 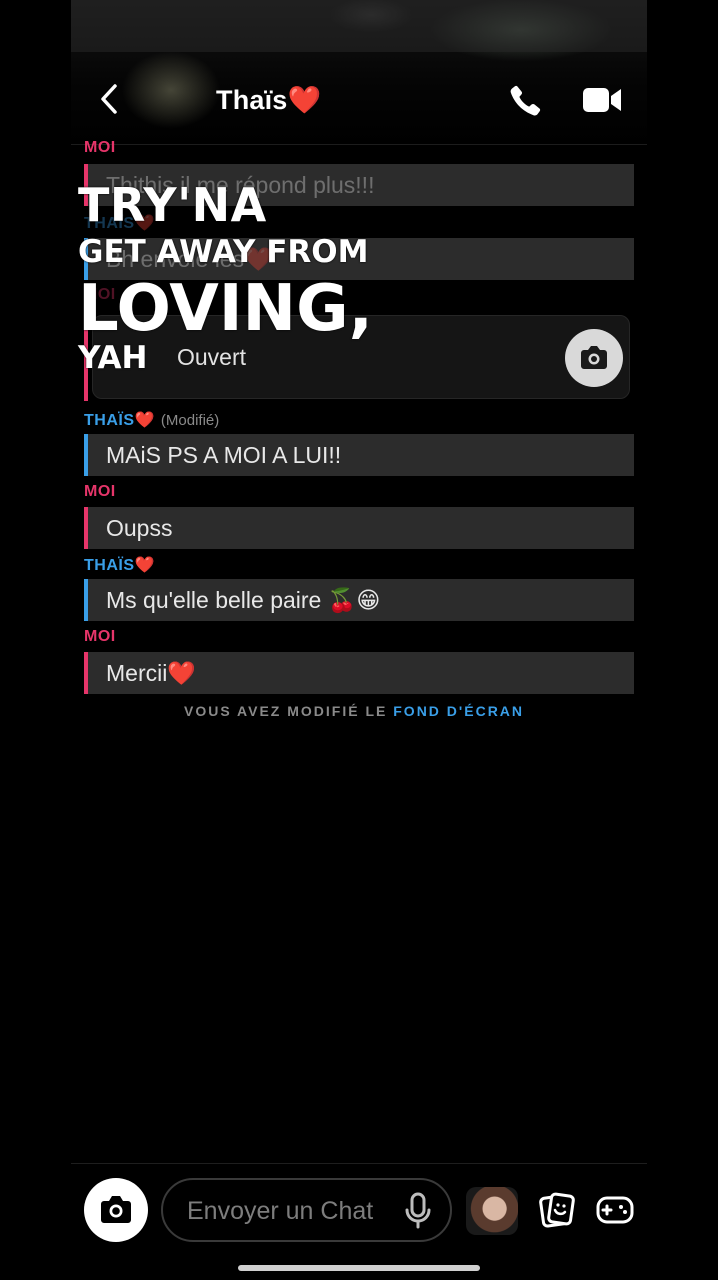 What do you see at coordinates (243, 600) in the screenshot?
I see `message-text: Ms qu'elle belle paire 🍒😁` at bounding box center [243, 600].